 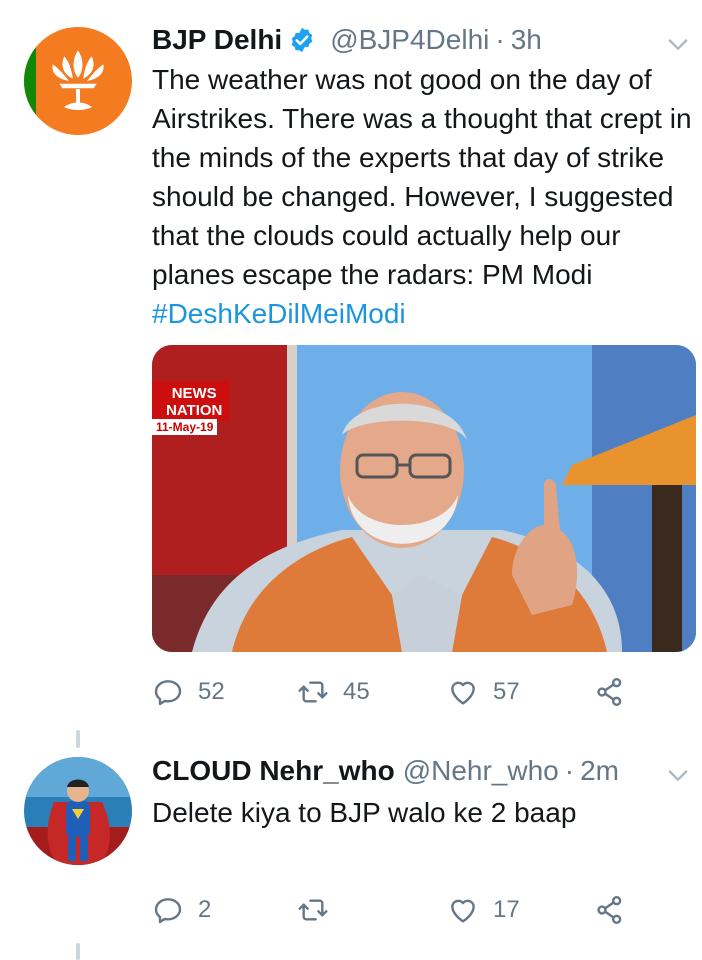 I want to click on like-count: 17, so click(x=506, y=909).